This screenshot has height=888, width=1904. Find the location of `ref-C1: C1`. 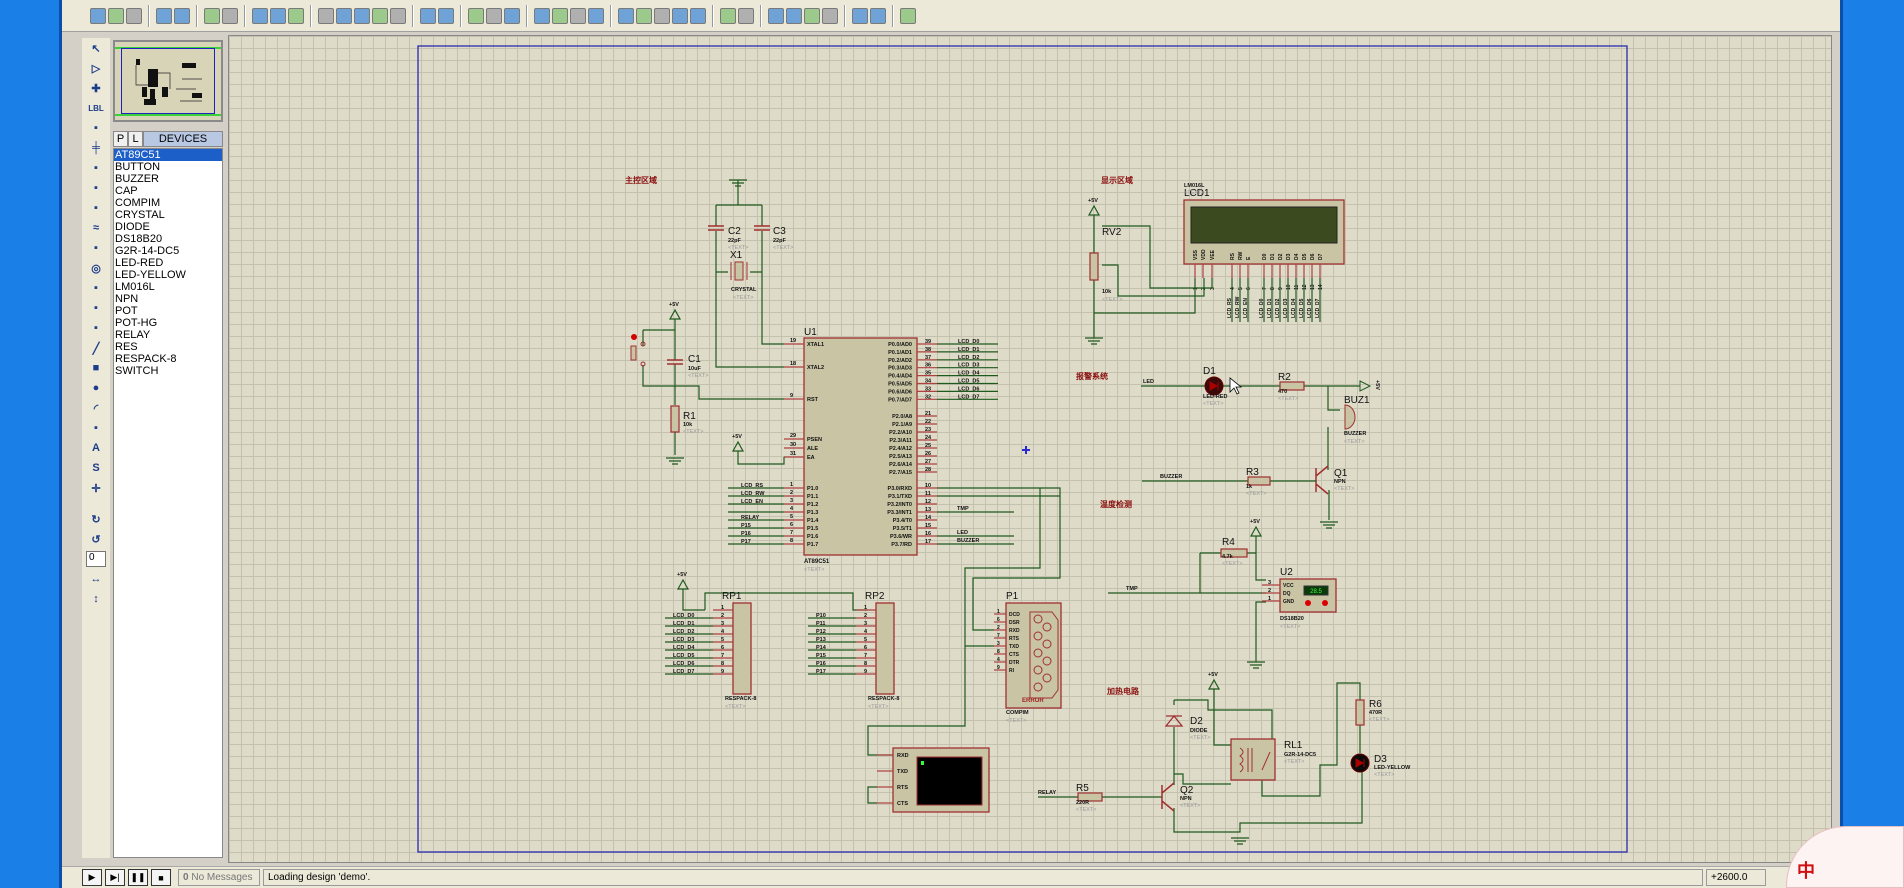

ref-C1: C1 is located at coordinates (694, 359).